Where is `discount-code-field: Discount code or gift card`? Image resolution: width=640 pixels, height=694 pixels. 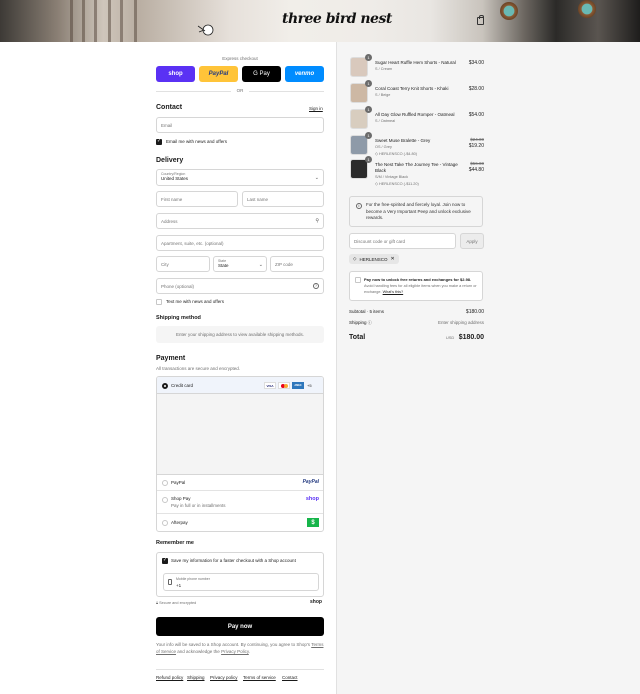 discount-code-field: Discount code or gift card is located at coordinates (402, 241).